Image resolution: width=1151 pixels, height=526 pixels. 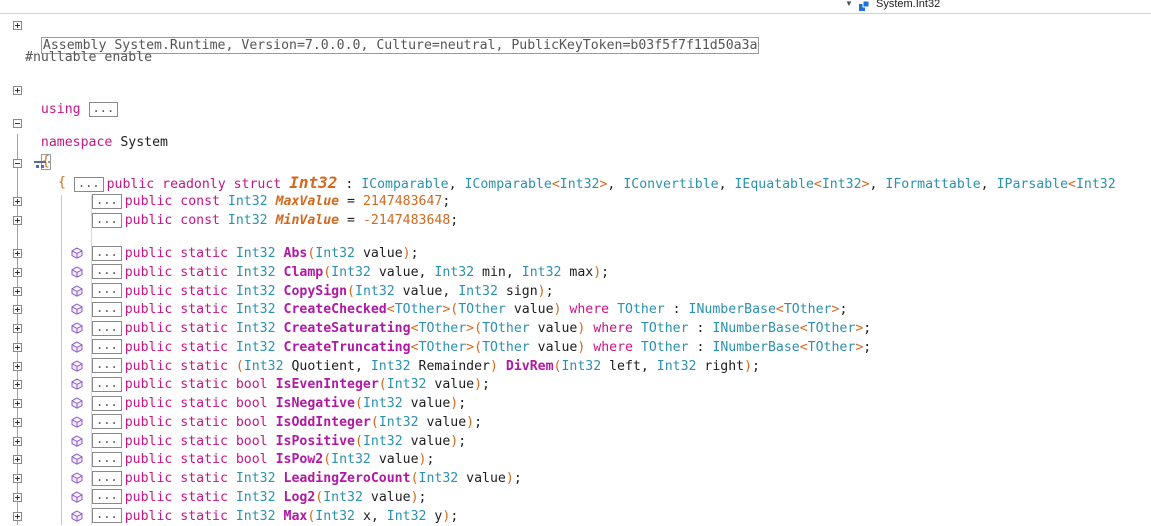 I want to click on method-parameters: Int32 left, Int32 right, so click(x=652, y=366).